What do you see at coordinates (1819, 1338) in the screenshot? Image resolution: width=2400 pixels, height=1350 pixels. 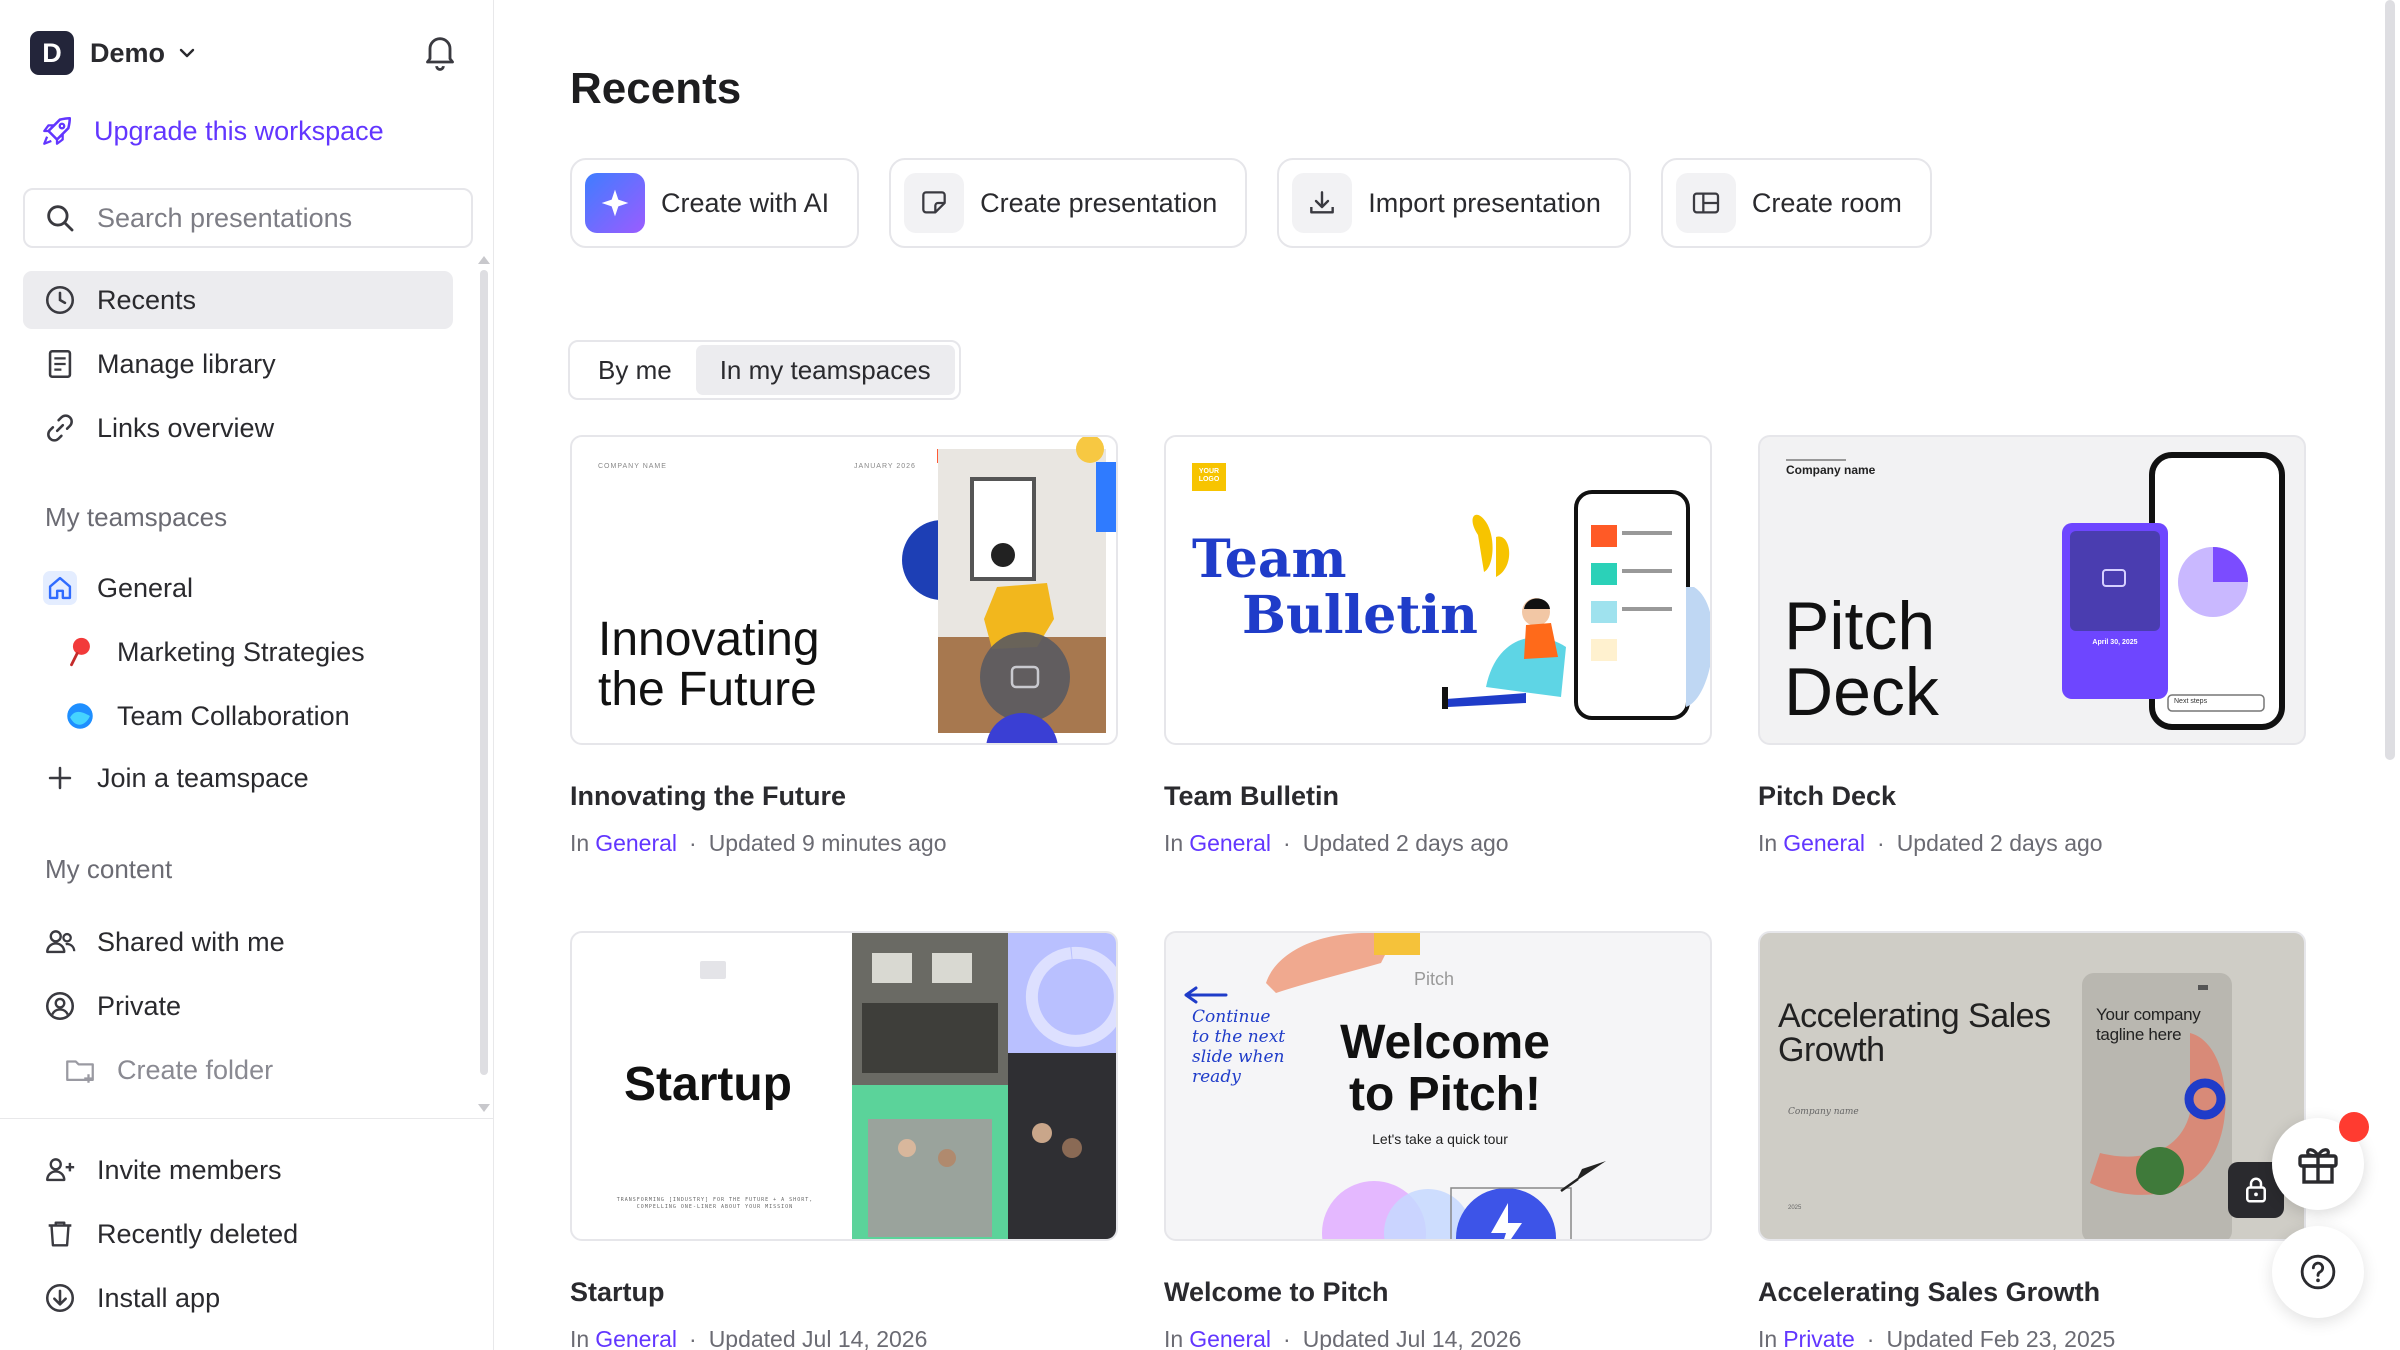 I see `teamspace-link: Private` at bounding box center [1819, 1338].